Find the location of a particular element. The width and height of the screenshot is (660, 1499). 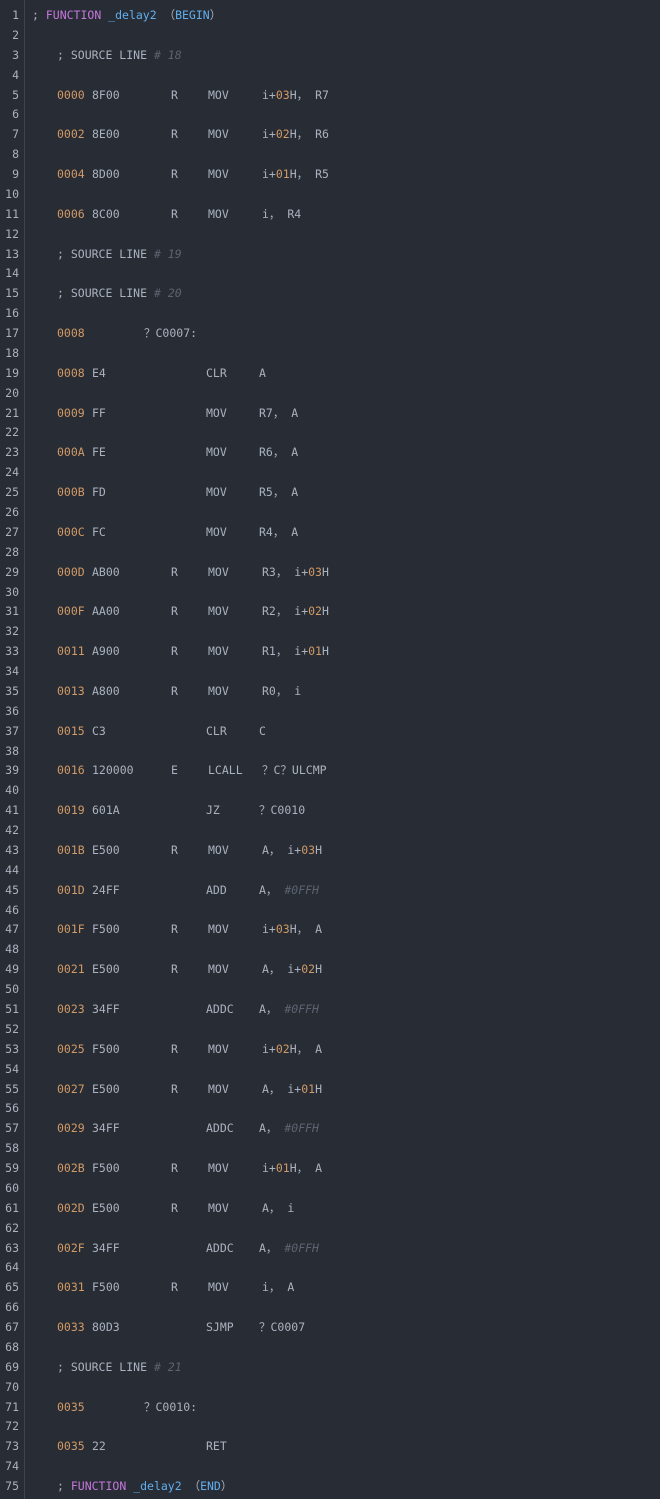

address: 000A is located at coordinates (71, 452).